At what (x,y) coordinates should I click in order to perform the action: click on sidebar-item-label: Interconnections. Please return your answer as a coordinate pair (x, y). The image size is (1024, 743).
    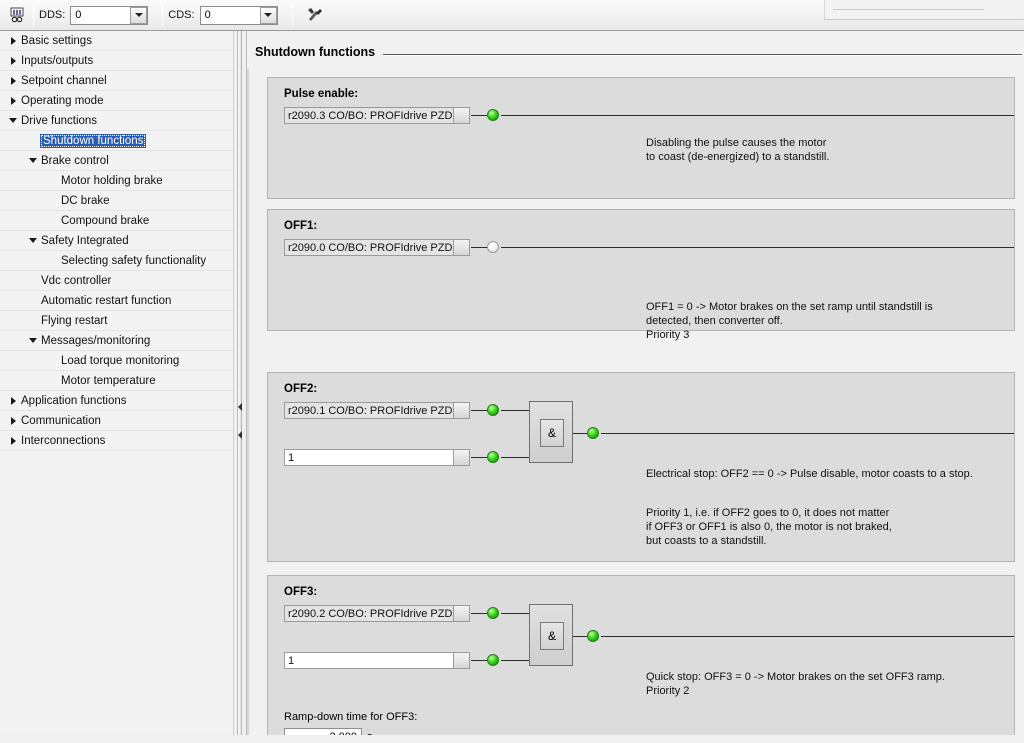
    Looking at the image, I should click on (63, 440).